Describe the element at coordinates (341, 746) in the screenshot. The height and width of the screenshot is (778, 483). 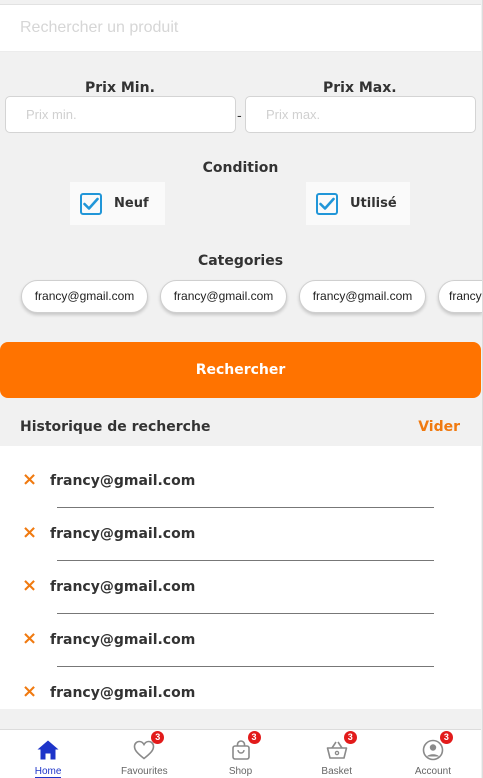
I see `basket-icon: 3` at that location.